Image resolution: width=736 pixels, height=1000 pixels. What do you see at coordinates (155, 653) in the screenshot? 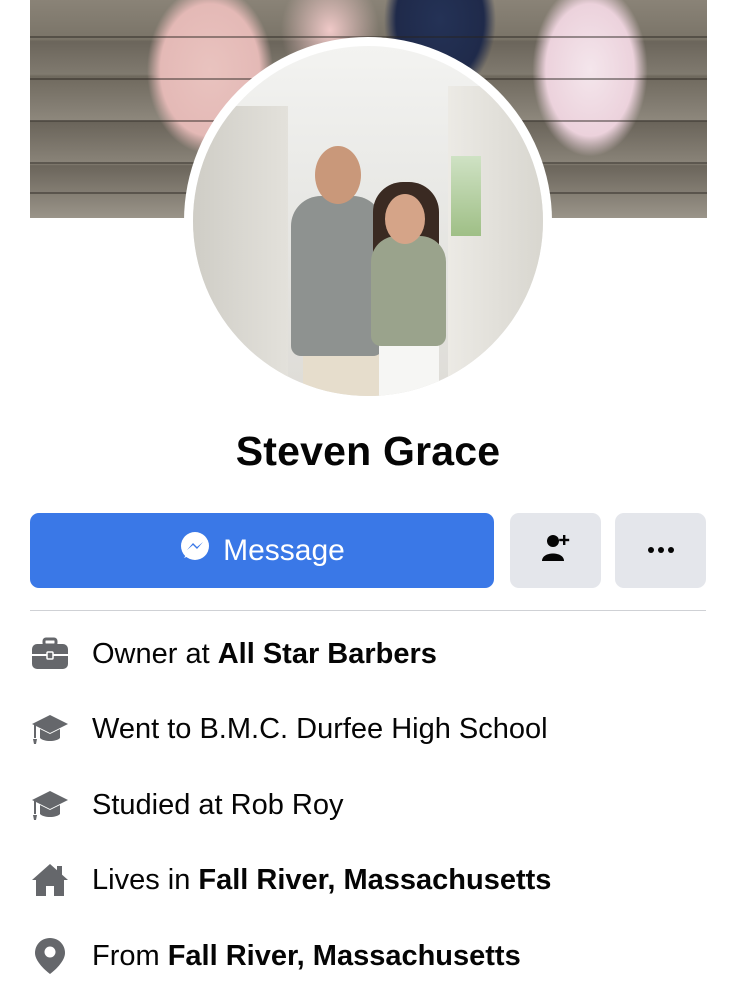
I see `work-prefix: Owner at` at bounding box center [155, 653].